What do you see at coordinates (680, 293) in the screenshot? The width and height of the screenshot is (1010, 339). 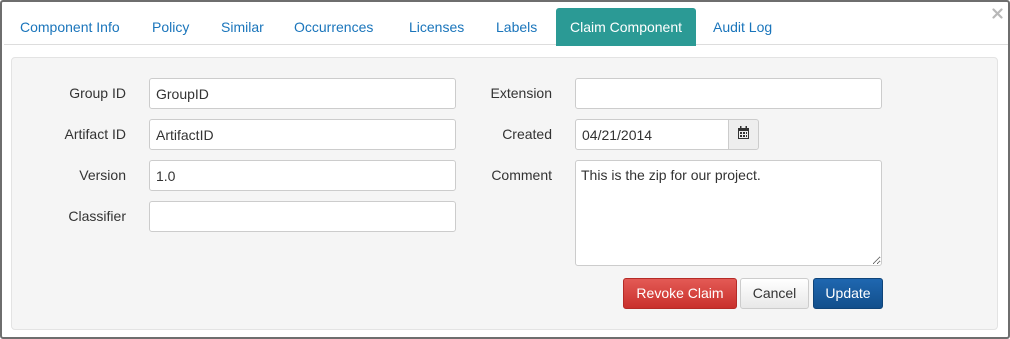 I see `revoke-claim-button: Revoke Claim` at bounding box center [680, 293].